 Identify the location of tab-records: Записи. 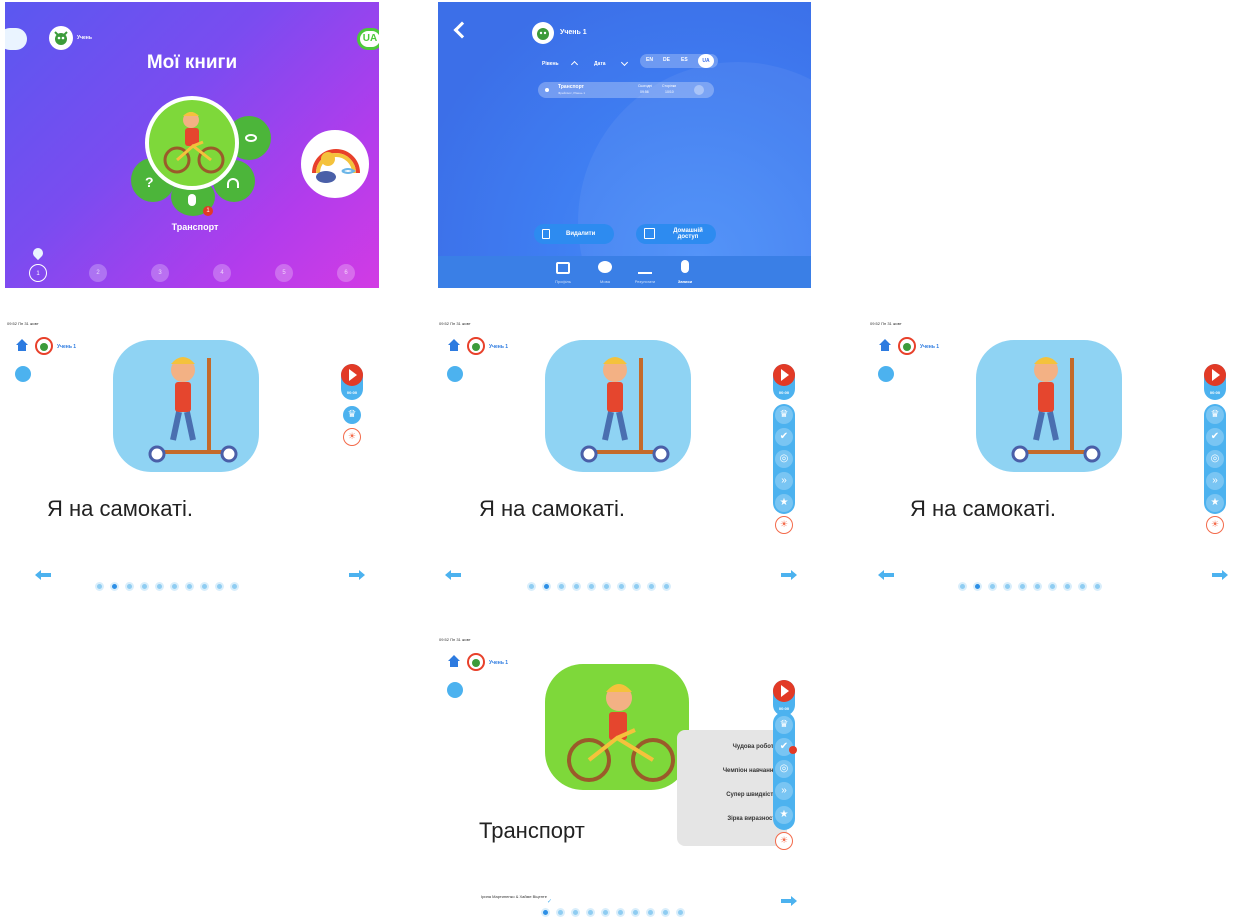
(685, 281).